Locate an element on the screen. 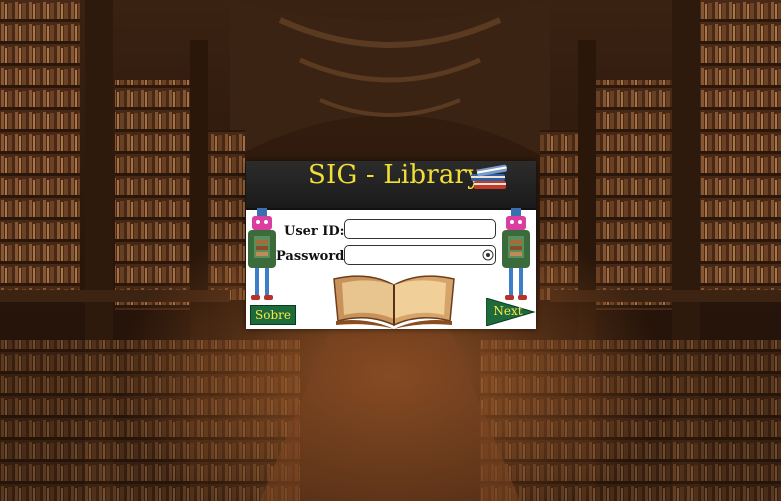 The height and width of the screenshot is (501, 781). next-button-label: Next is located at coordinates (508, 311).